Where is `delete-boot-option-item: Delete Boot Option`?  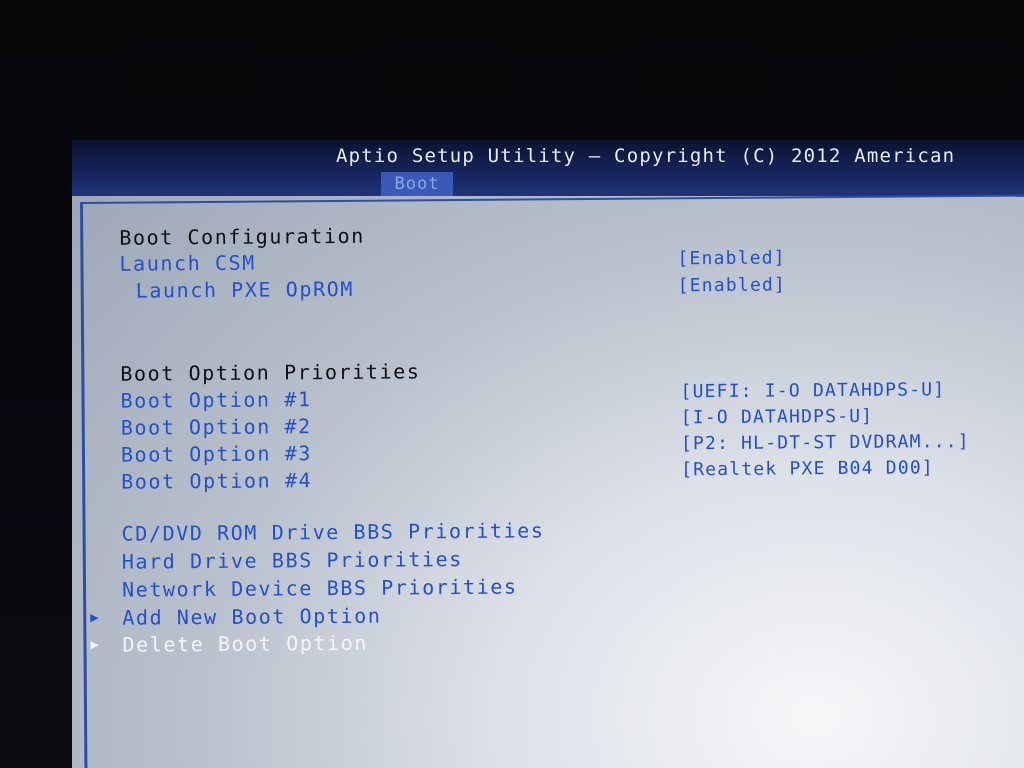 delete-boot-option-item: Delete Boot Option is located at coordinates (245, 644).